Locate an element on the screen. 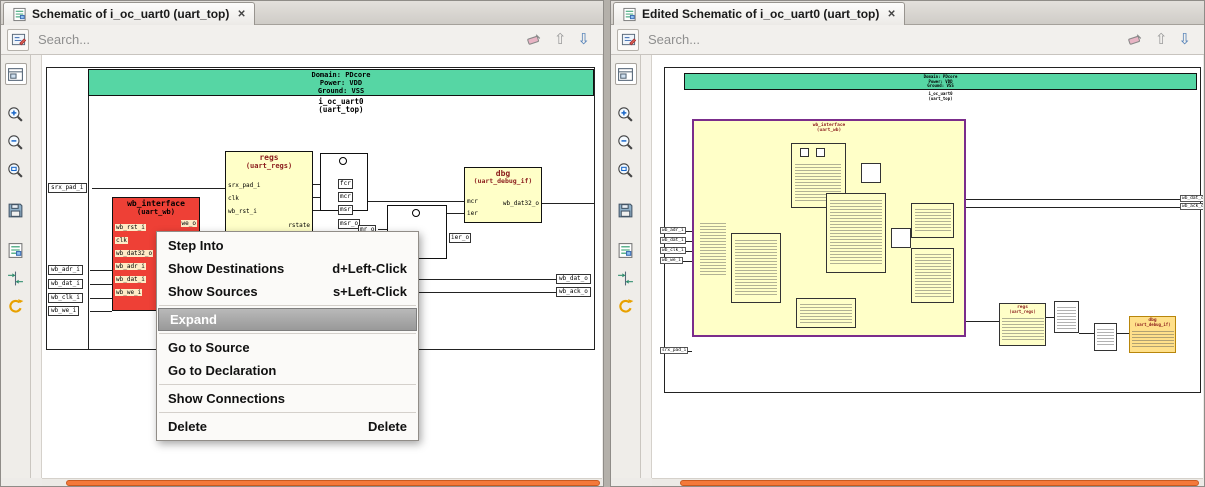 The height and width of the screenshot is (487, 1205). tab-schematic: Schematic of i_oc_uart0 (uart_top) ✕ is located at coordinates (129, 13).